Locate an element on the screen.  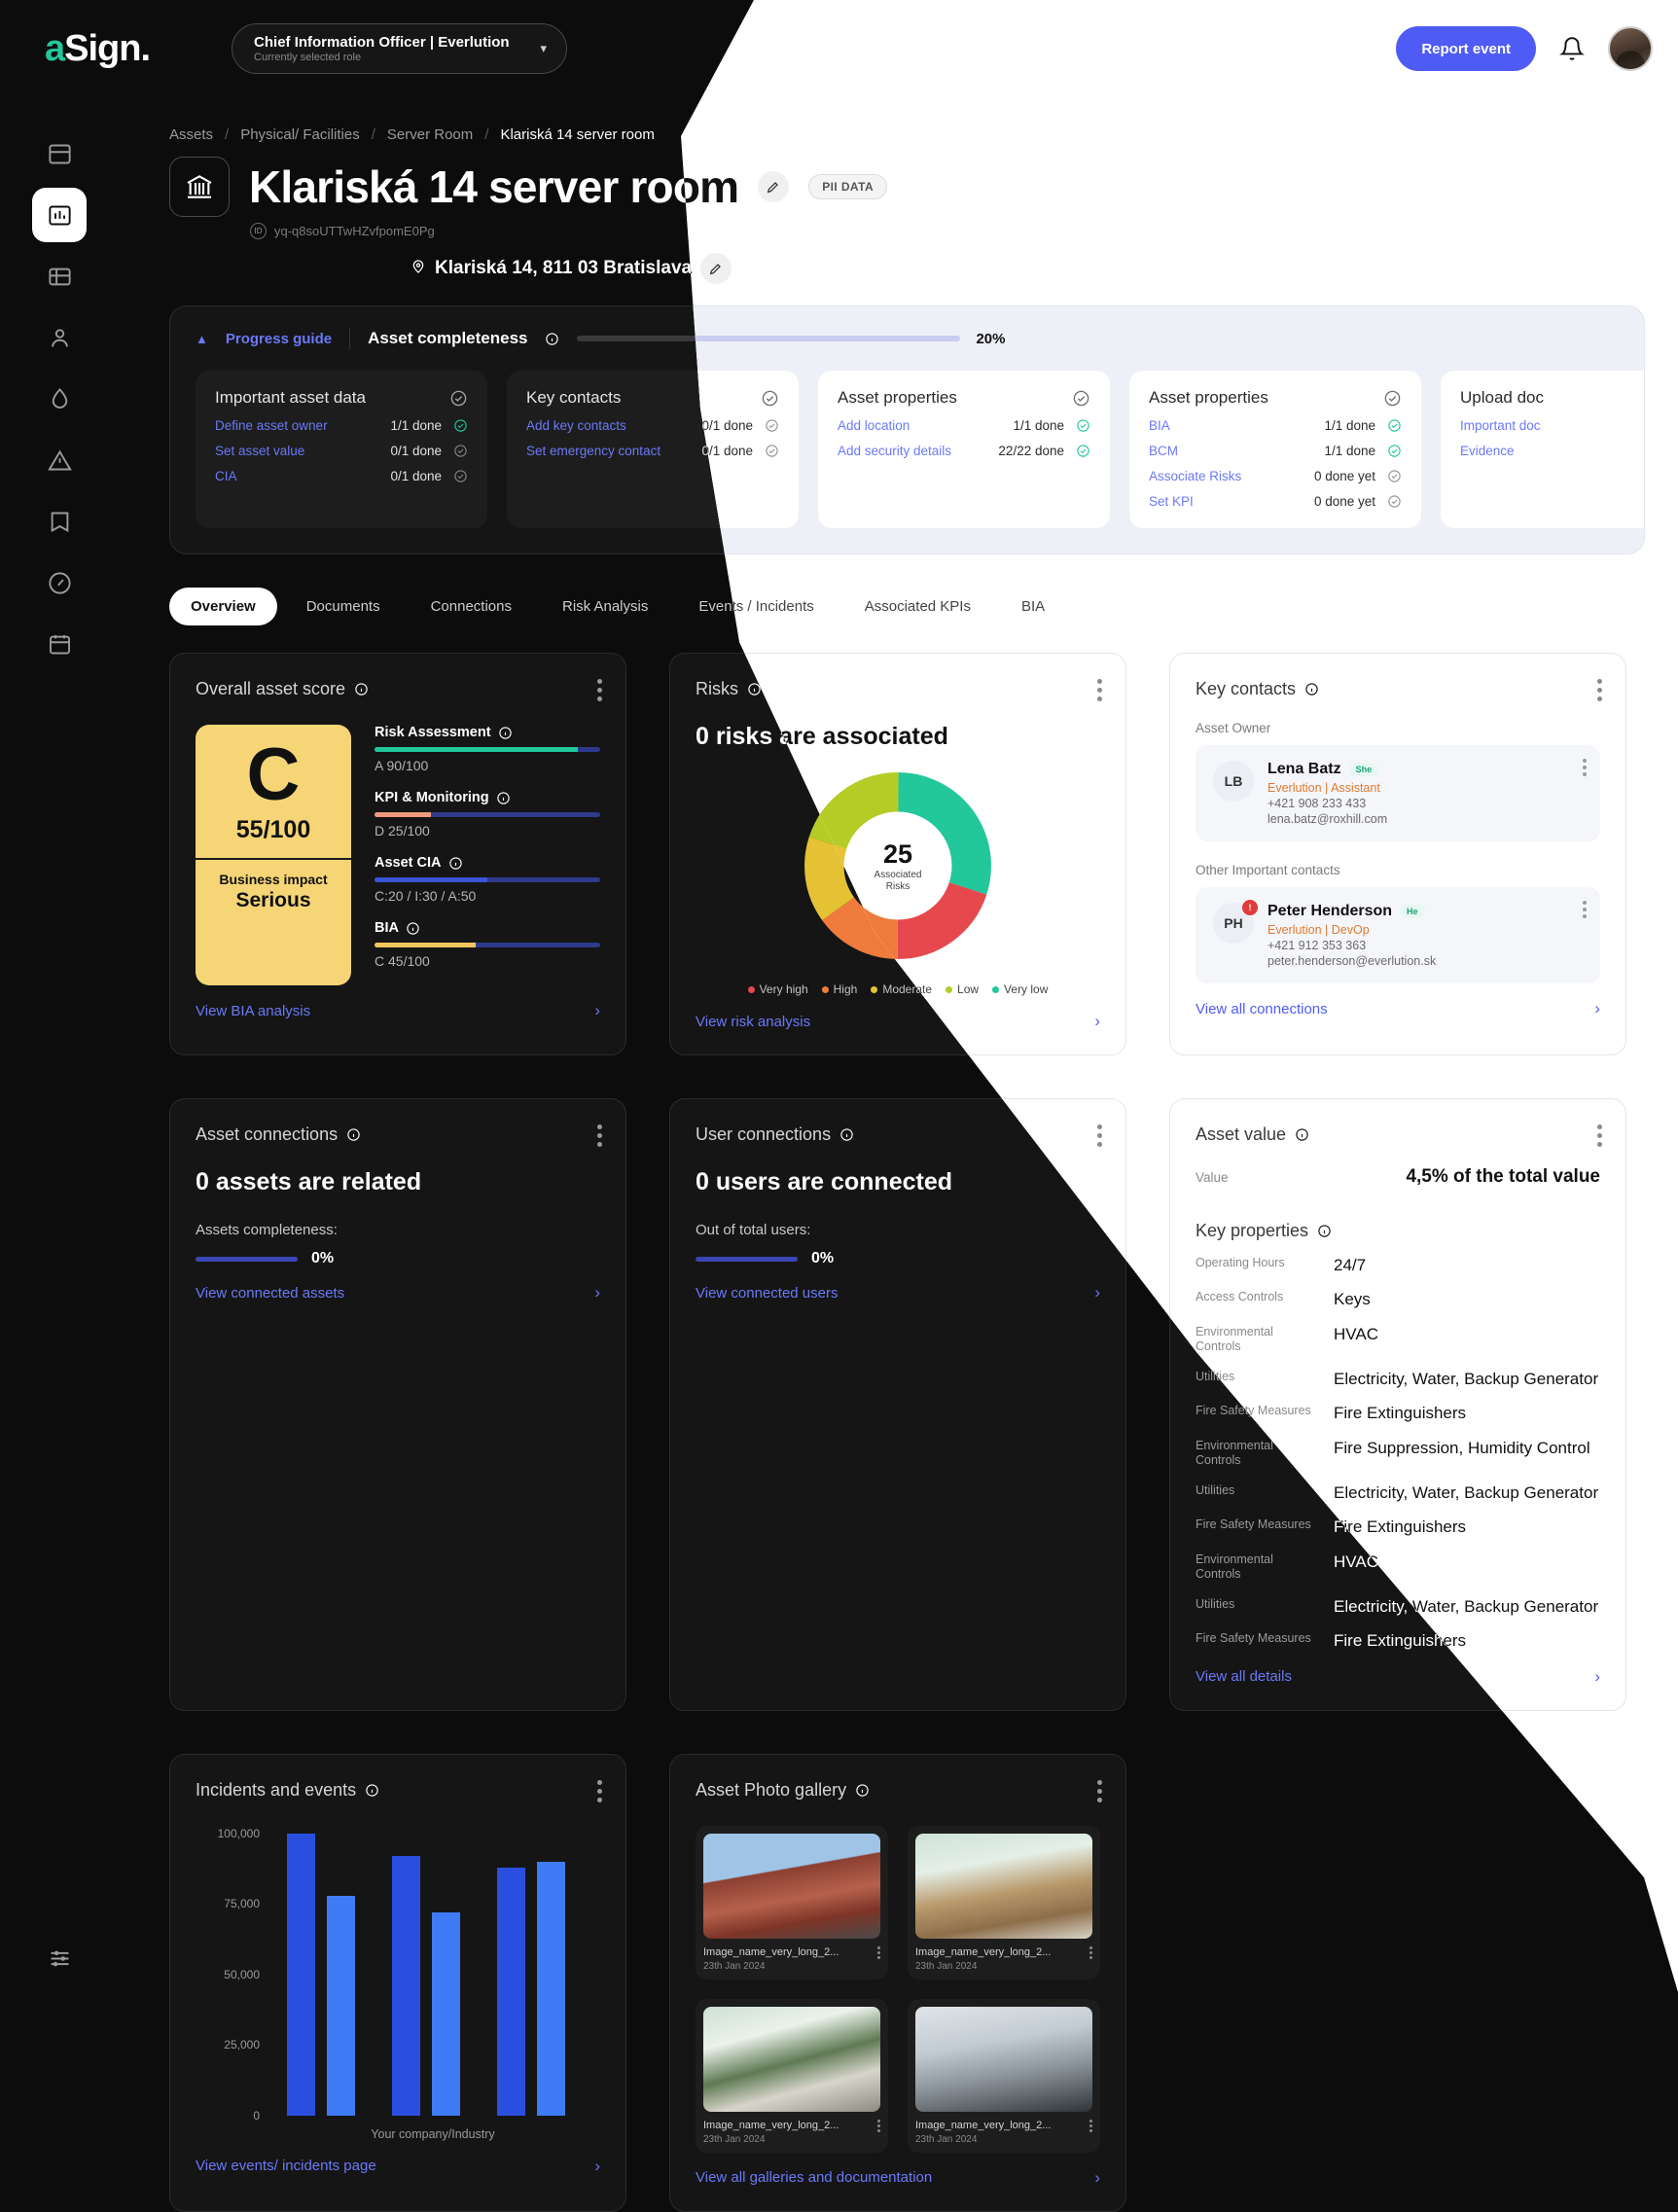
view-connected-assets-link: View connected assets › is located at coordinates (398, 1292).